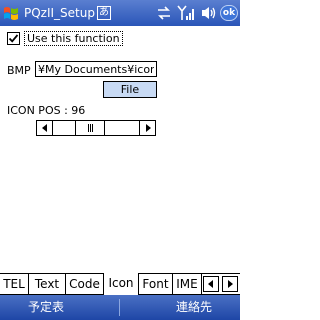 The width and height of the screenshot is (320, 320). What do you see at coordinates (194, 307) in the screenshot?
I see `right-softkey: 連絡先` at bounding box center [194, 307].